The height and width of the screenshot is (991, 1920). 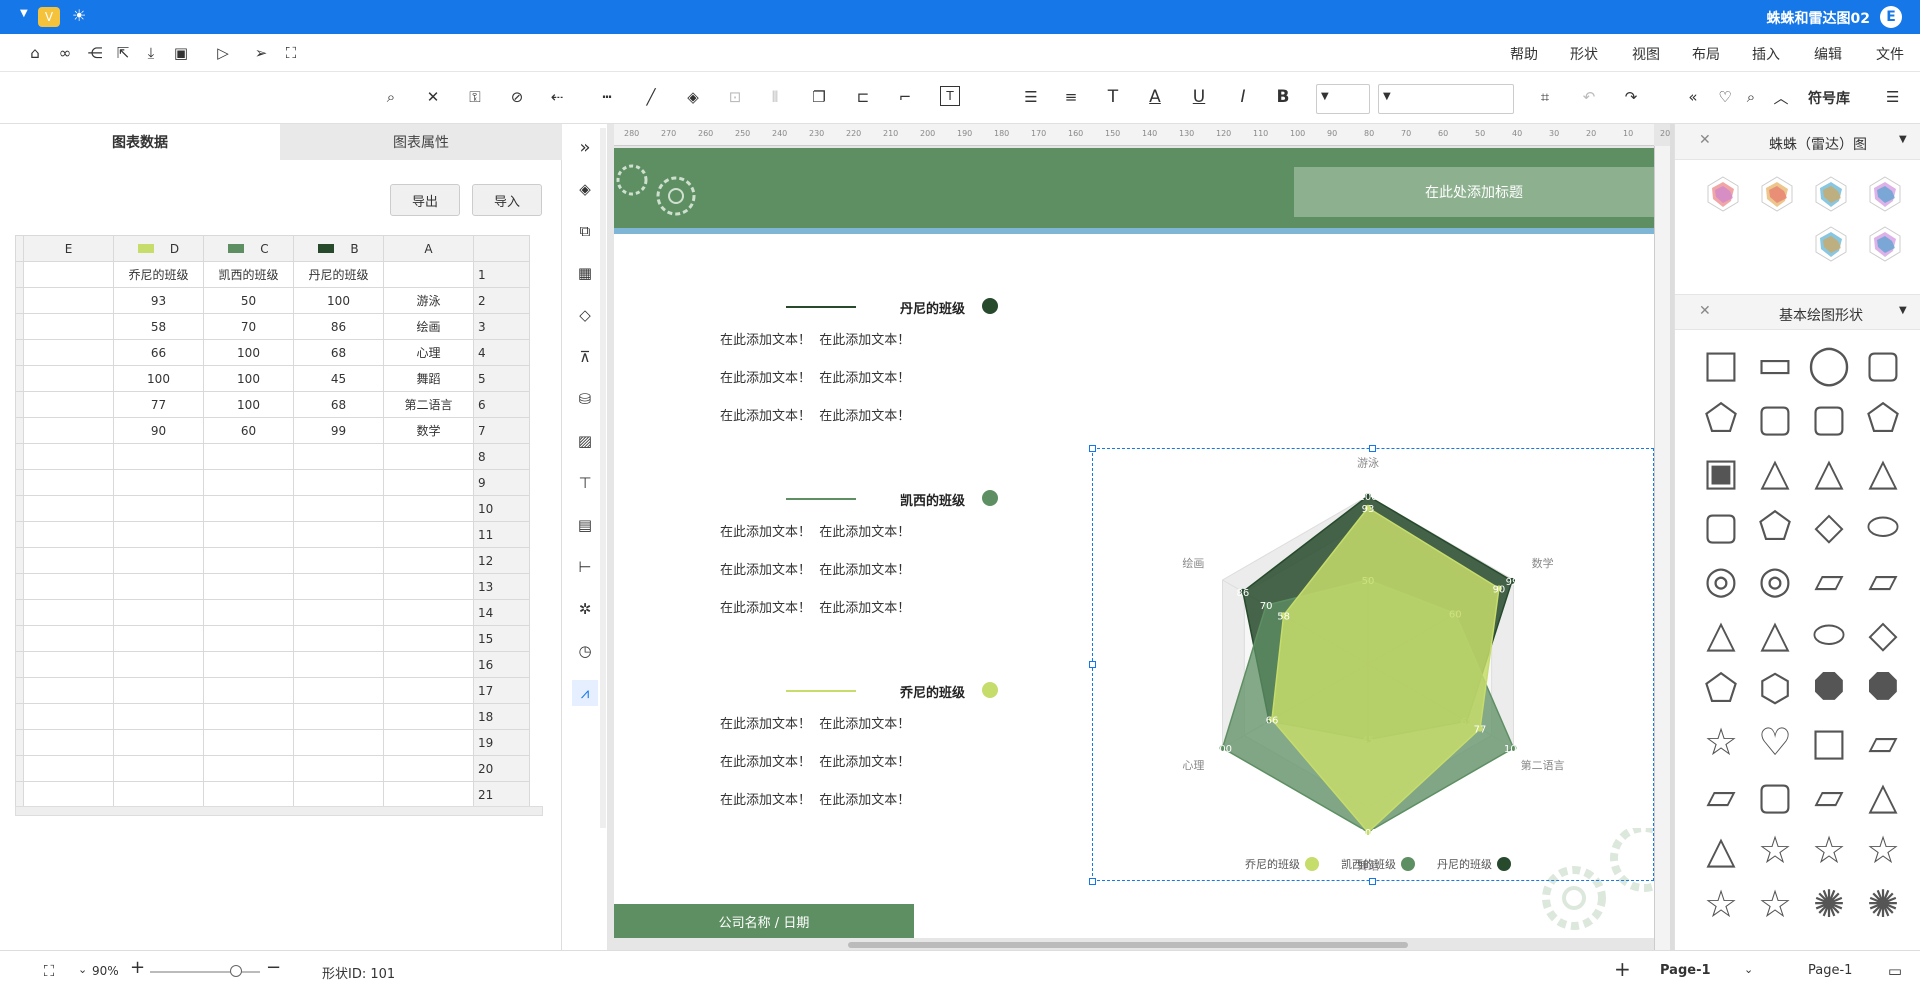 I want to click on ring-shape-icon: ◎, so click(x=1775, y=580).